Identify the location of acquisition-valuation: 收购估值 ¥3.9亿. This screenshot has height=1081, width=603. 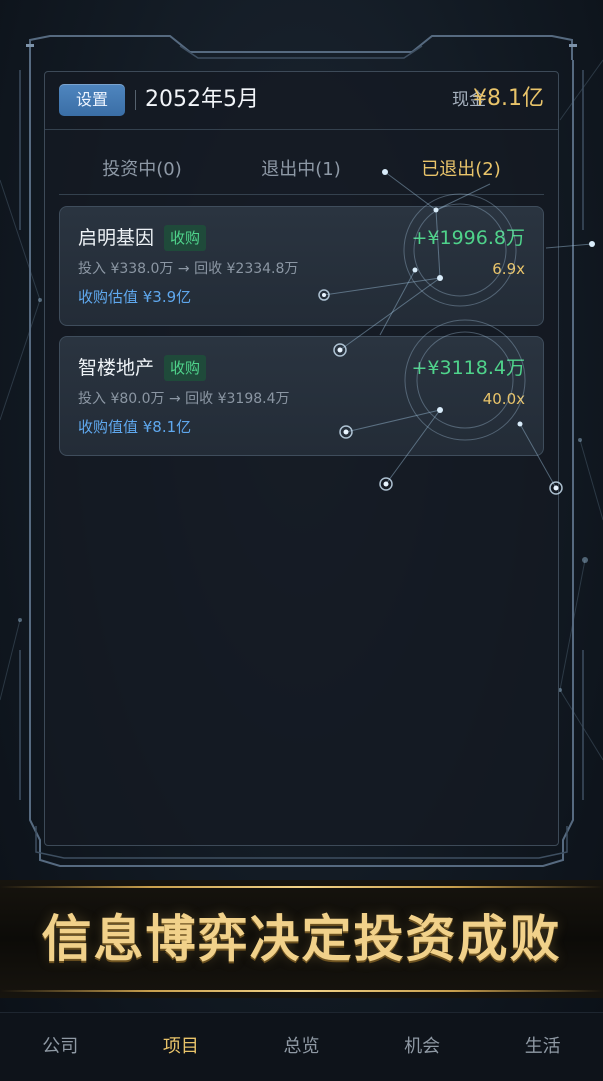
(135, 297).